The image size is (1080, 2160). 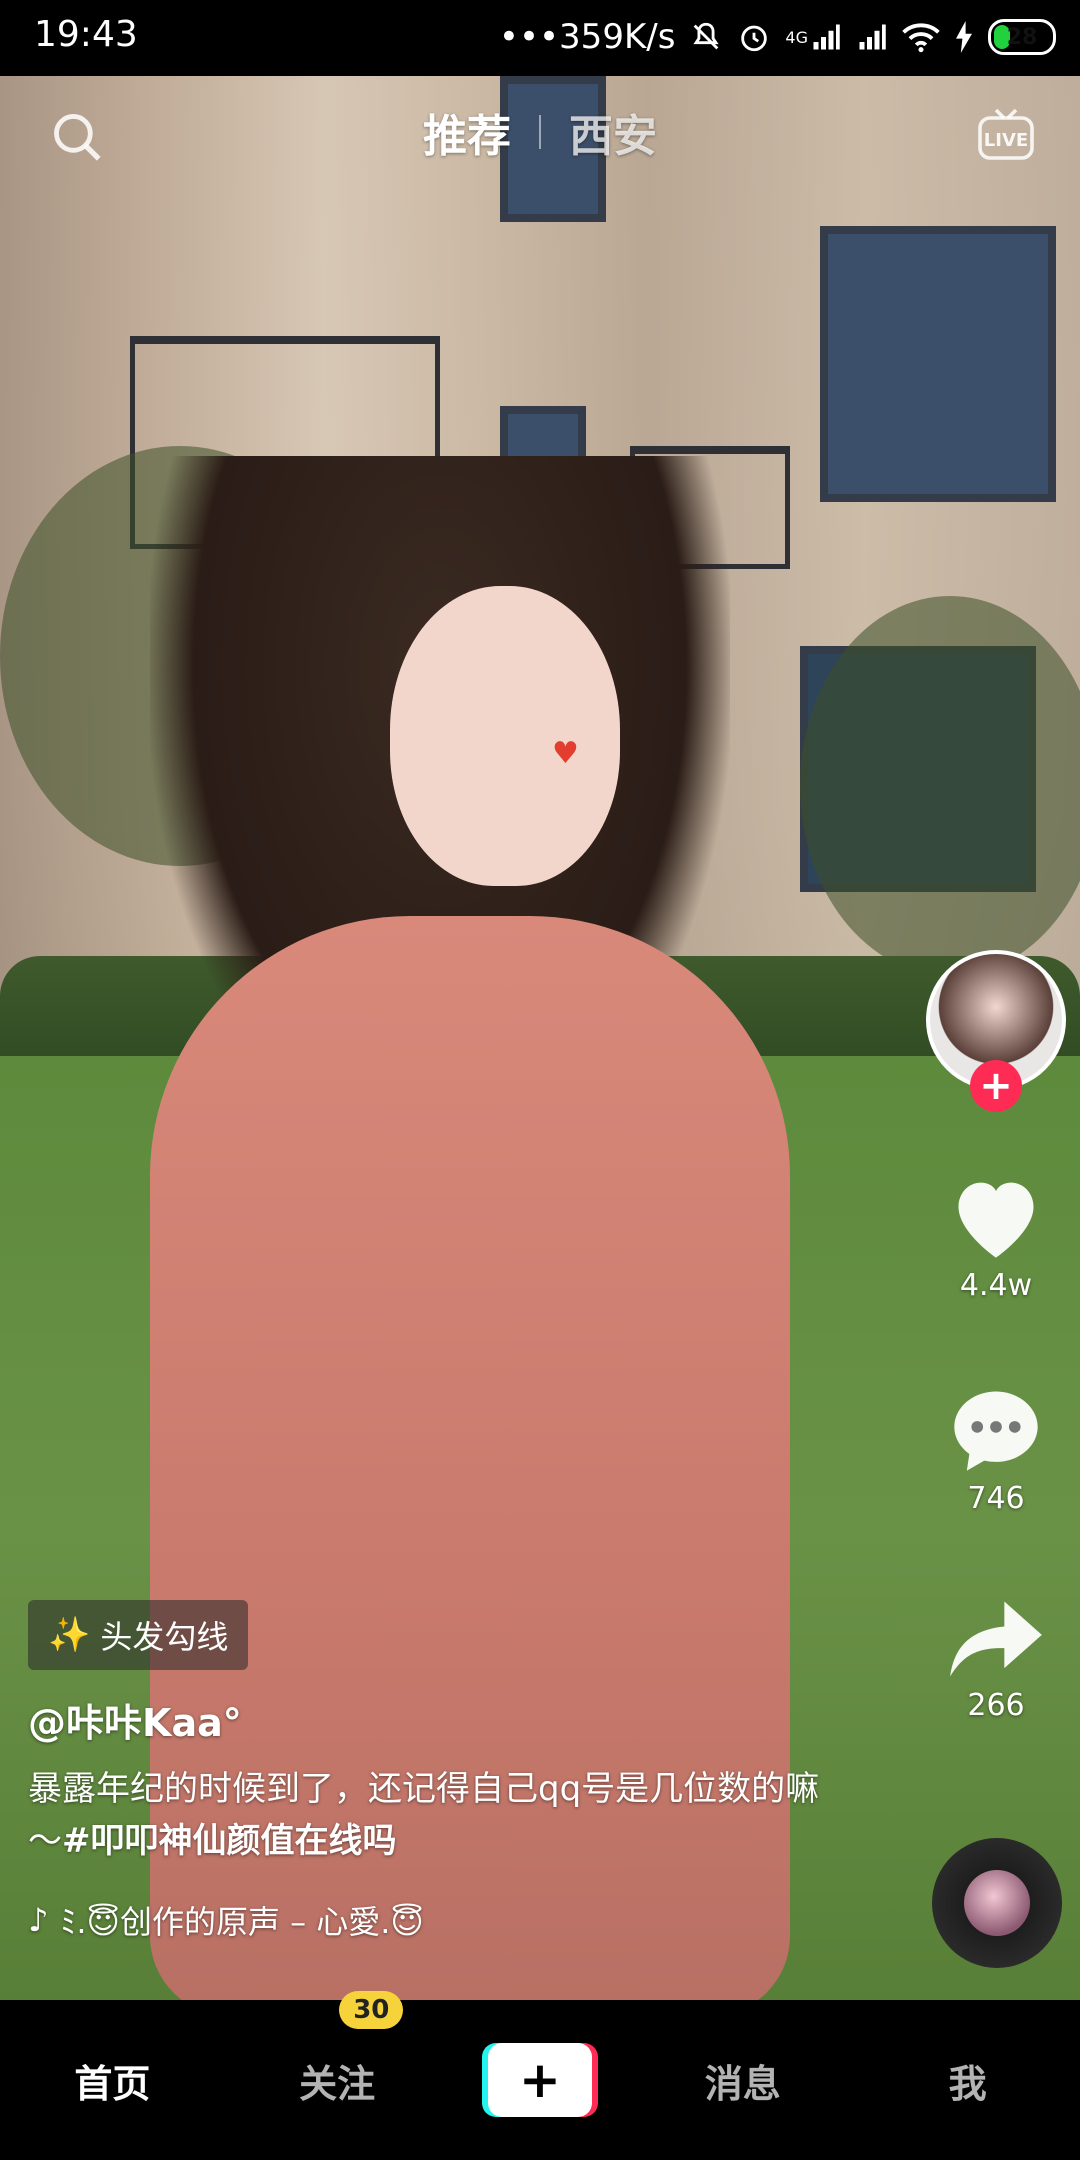 What do you see at coordinates (467, 132) in the screenshot?
I see `tab-recommend: 推荐` at bounding box center [467, 132].